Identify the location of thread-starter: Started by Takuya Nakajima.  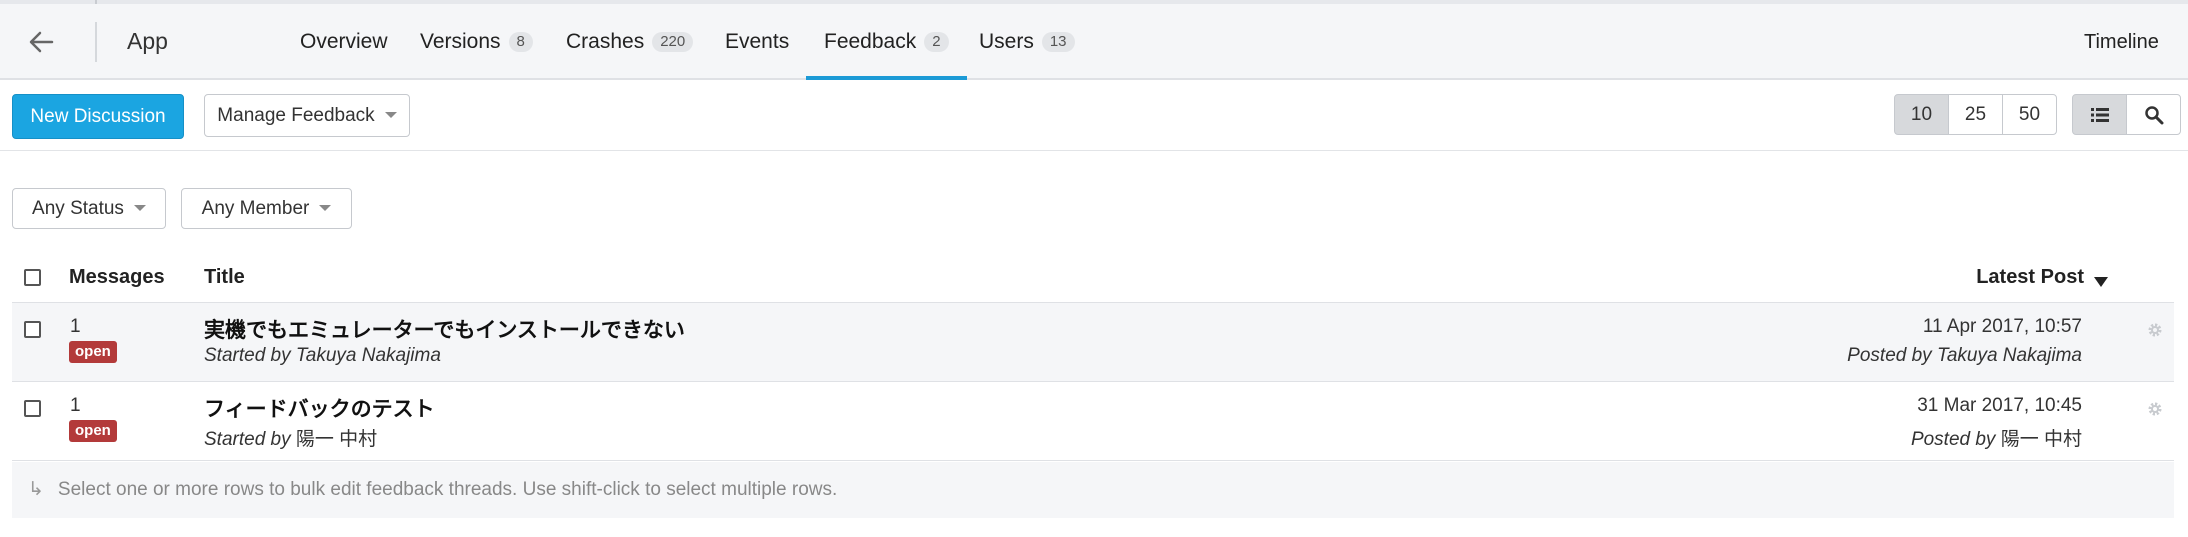
(322, 356).